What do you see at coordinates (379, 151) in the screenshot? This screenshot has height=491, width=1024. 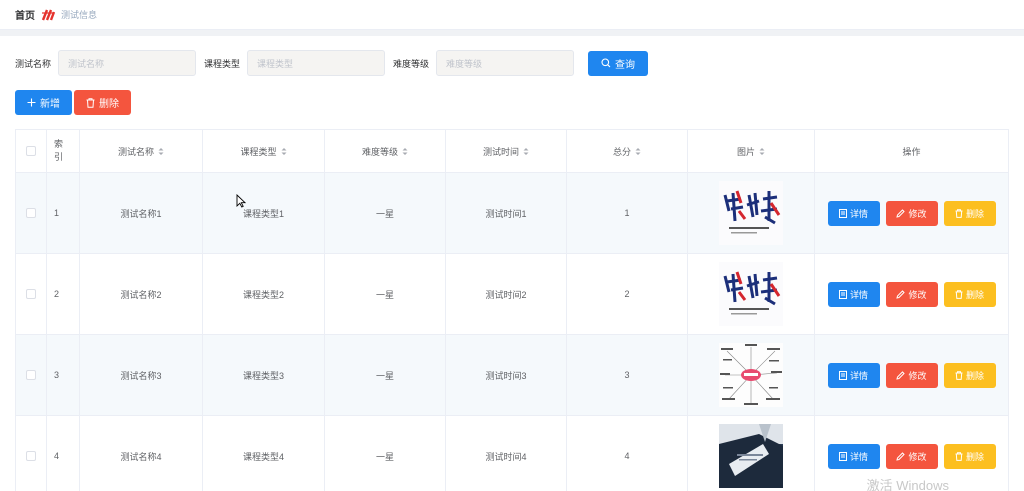 I see `header-difficulty-label: 难度等级` at bounding box center [379, 151].